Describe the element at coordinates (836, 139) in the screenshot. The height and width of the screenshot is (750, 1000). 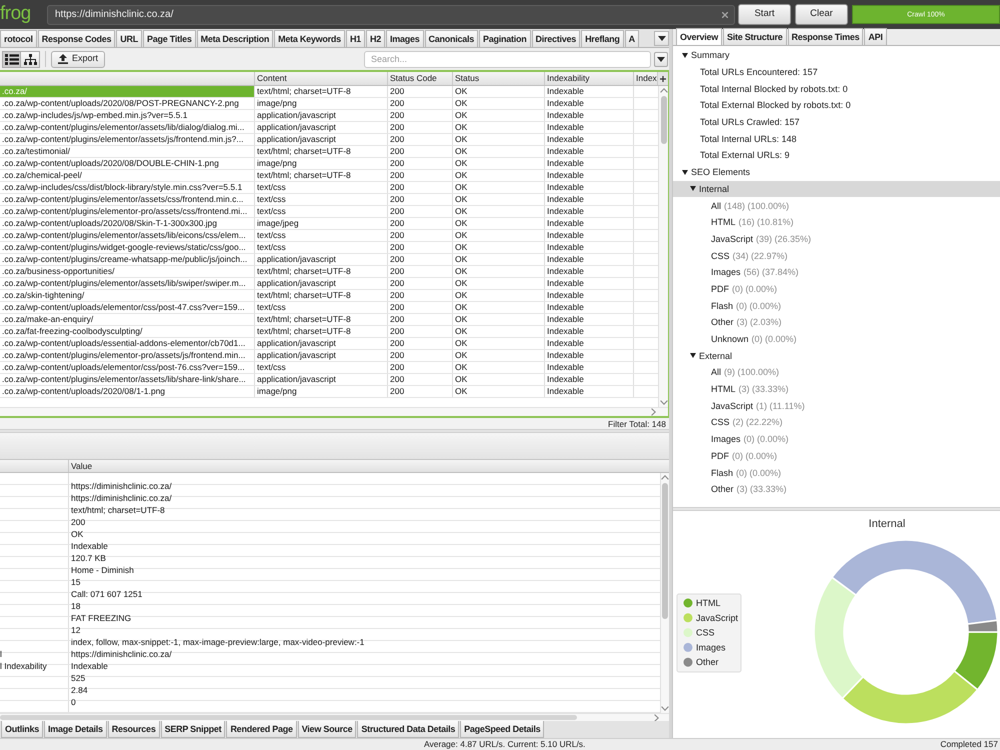
I see `tree-item: Total Internal URLs: 148` at that location.